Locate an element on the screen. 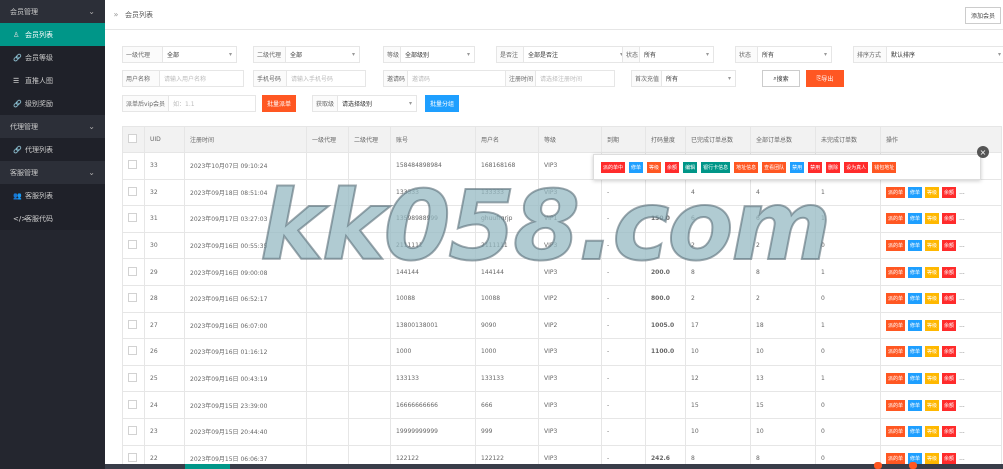  sidebar-item: 🔗 级别奖励 is located at coordinates (52, 103).